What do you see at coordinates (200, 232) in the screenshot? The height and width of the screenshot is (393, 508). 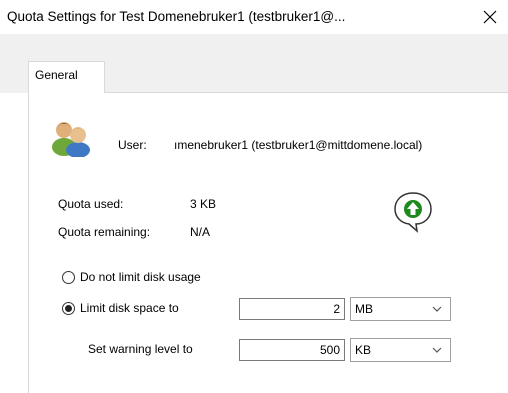 I see `quota-remaining-value: N/A` at bounding box center [200, 232].